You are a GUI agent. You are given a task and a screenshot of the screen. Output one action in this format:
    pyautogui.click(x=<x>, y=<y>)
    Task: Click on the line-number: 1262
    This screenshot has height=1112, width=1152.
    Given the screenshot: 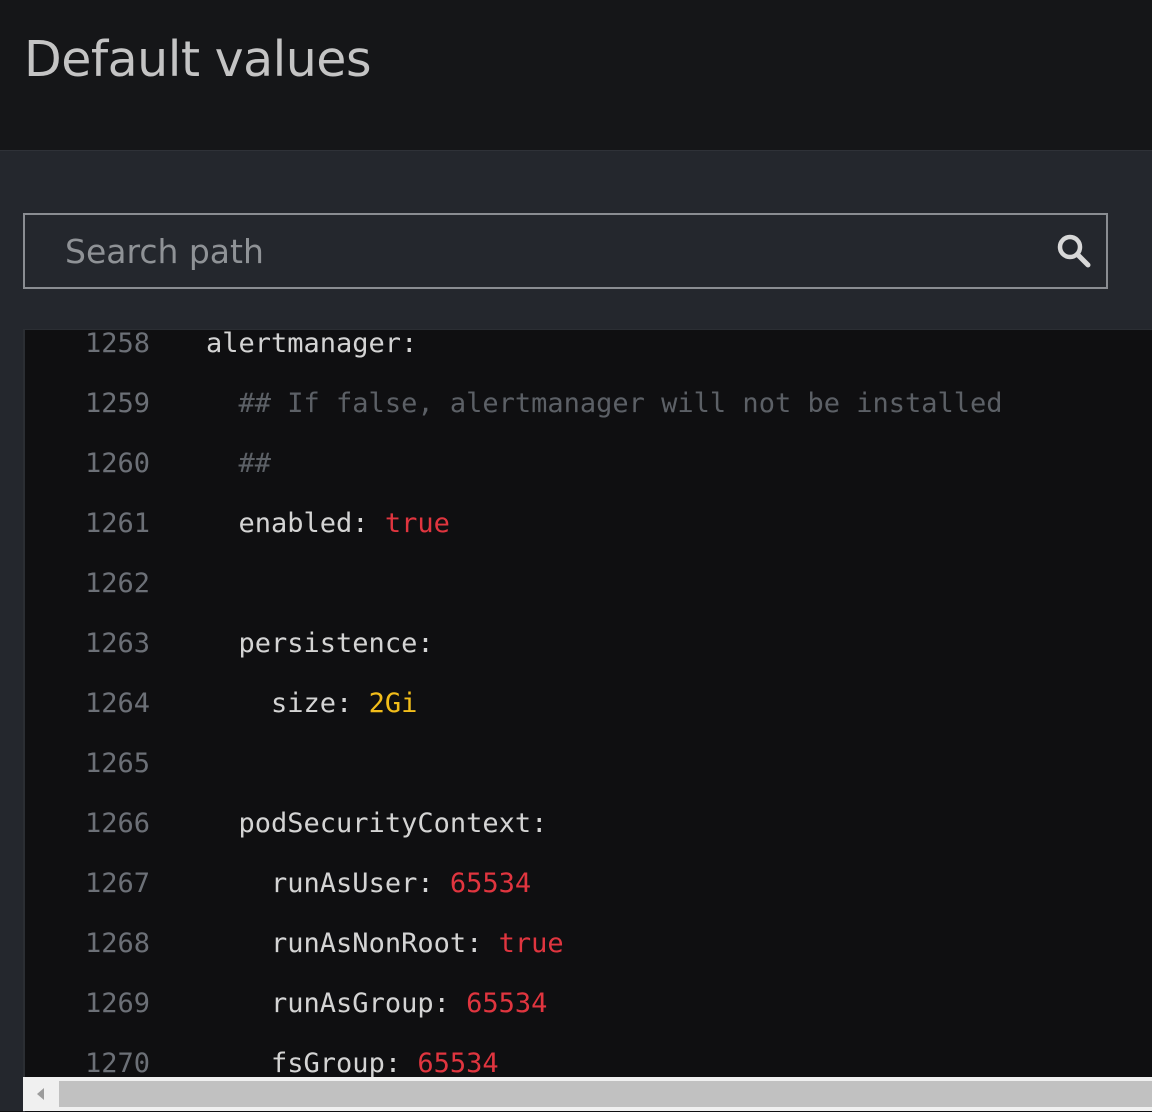 What is the action you would take?
    pyautogui.click(x=118, y=583)
    